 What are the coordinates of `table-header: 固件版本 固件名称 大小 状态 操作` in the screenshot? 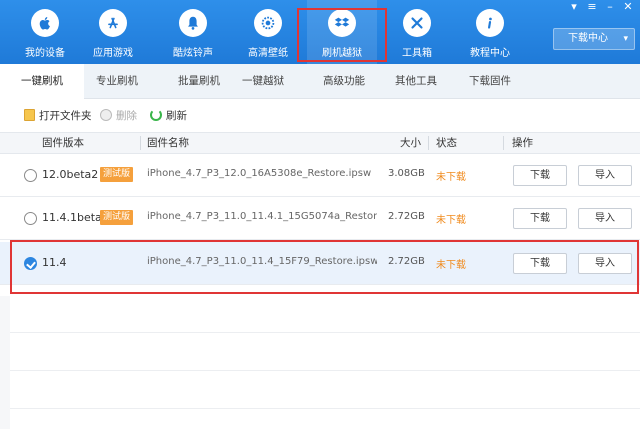 It's located at (320, 143).